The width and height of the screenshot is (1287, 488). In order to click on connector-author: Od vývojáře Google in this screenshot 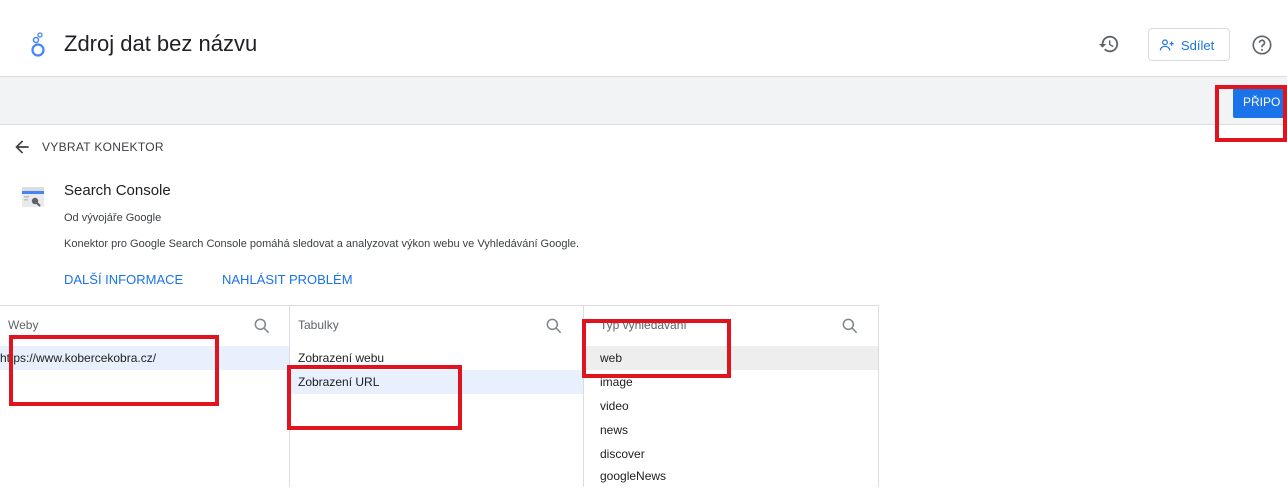, I will do `click(113, 218)`.